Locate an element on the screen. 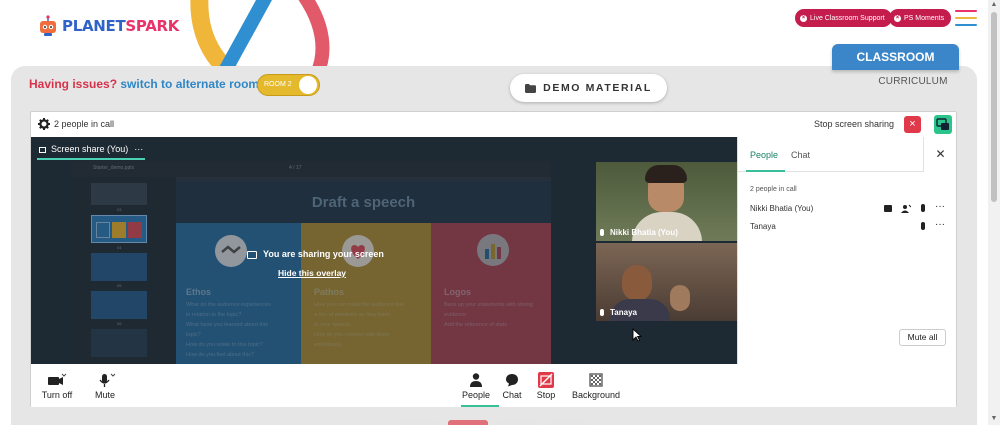  brand-name-spark: SPARK is located at coordinates (152, 26).